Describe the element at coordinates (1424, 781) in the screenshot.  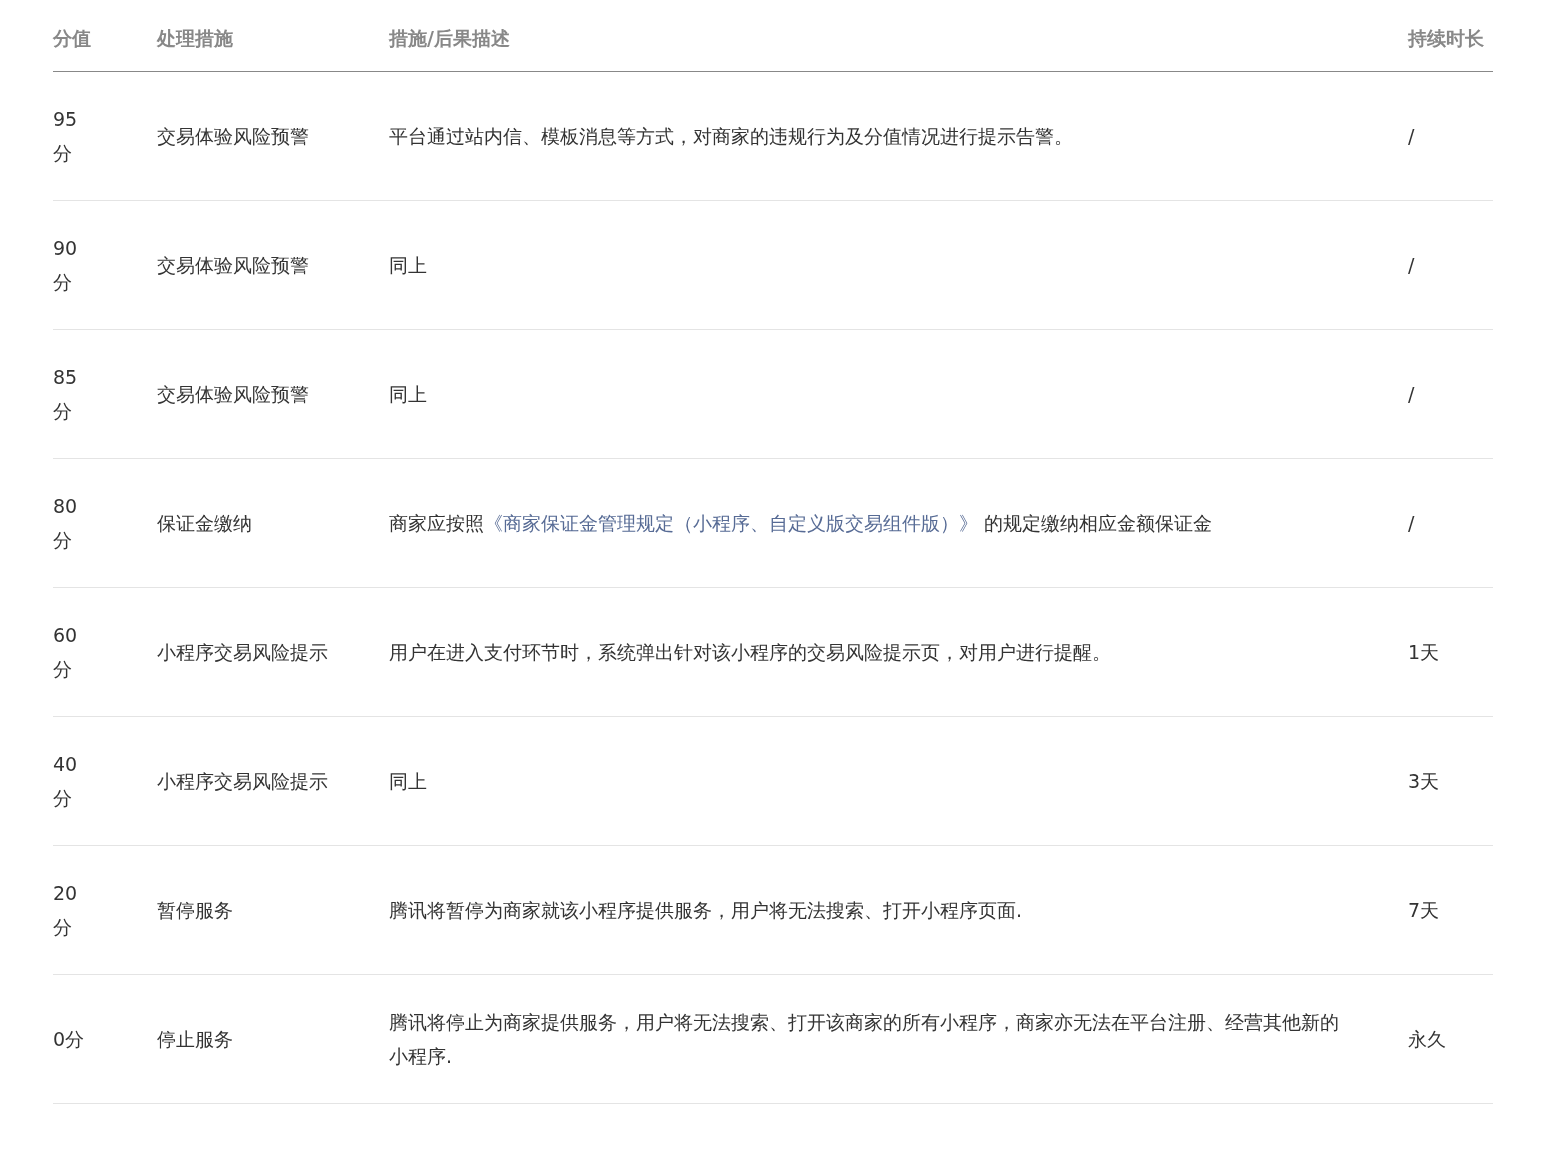
I see `table-cell-text: 3天` at that location.